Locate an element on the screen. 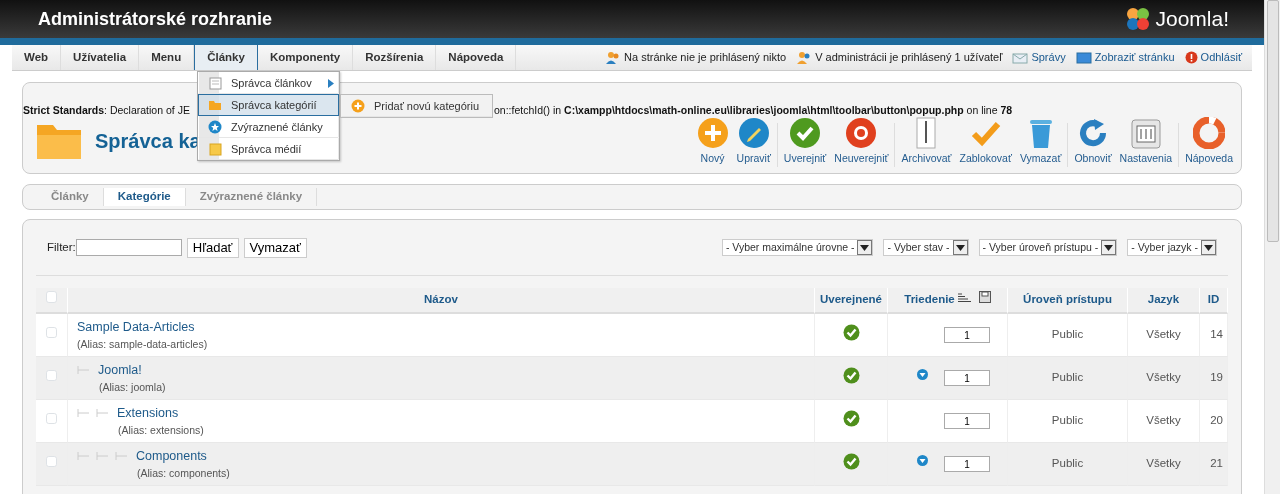 This screenshot has height=494, width=1280. toolbar-button: Zablokovať is located at coordinates (985, 141).